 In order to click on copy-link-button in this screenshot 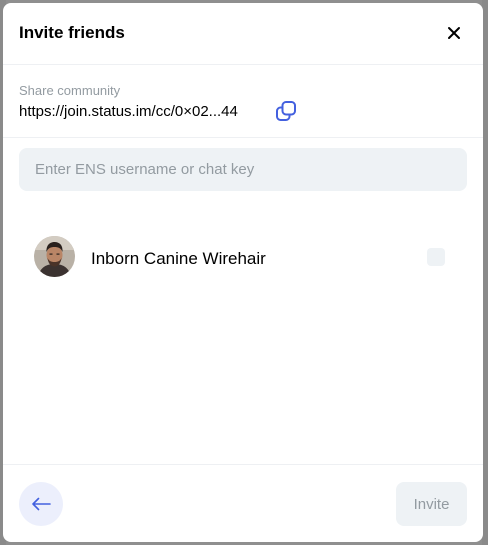, I will do `click(286, 111)`.